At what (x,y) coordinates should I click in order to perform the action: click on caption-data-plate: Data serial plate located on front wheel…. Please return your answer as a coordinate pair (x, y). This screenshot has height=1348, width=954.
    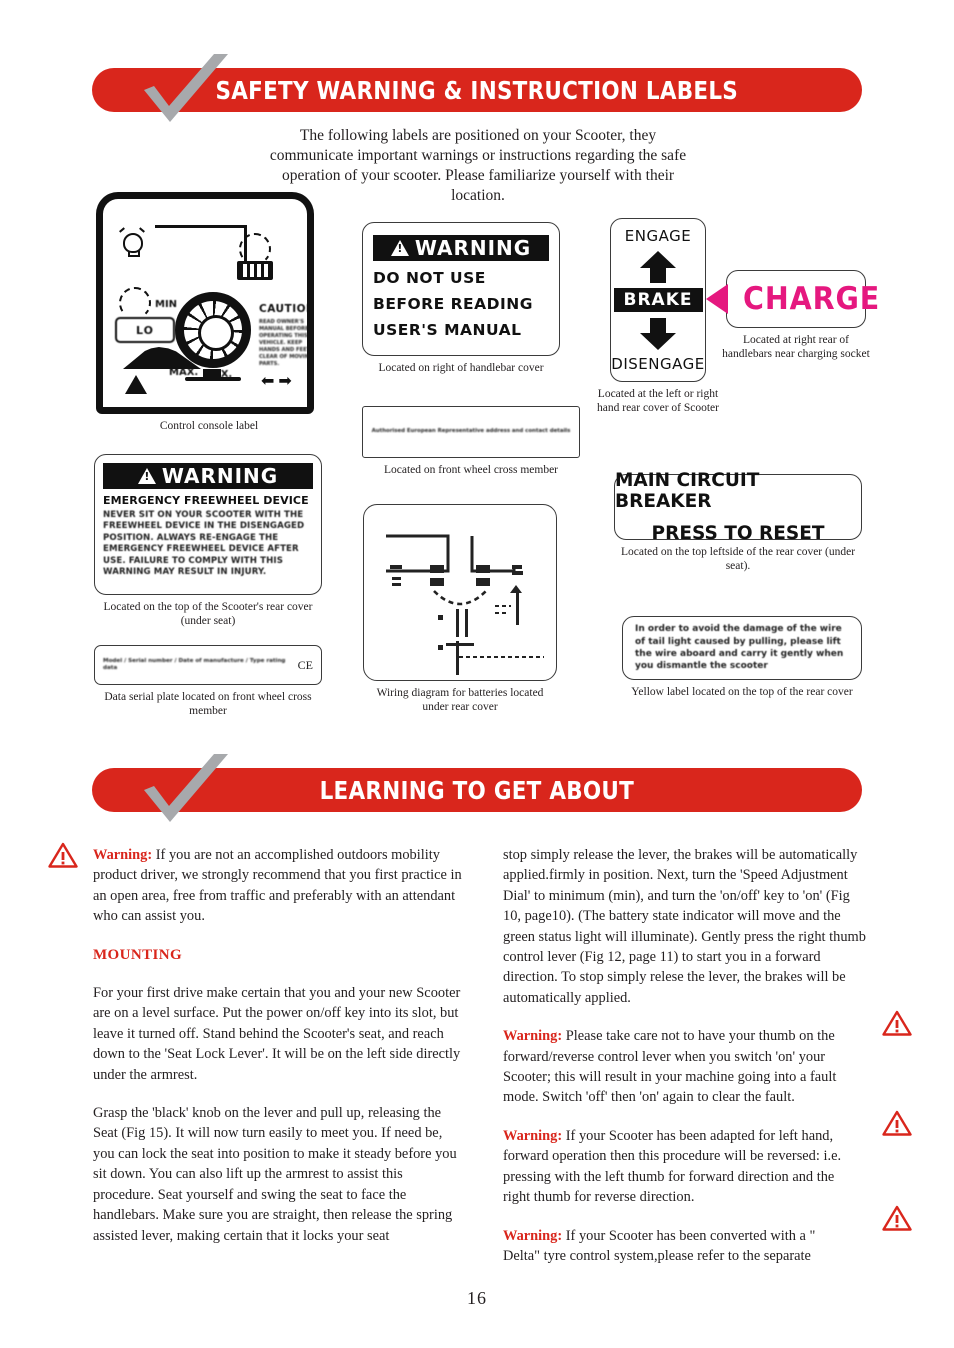
    Looking at the image, I should click on (208, 704).